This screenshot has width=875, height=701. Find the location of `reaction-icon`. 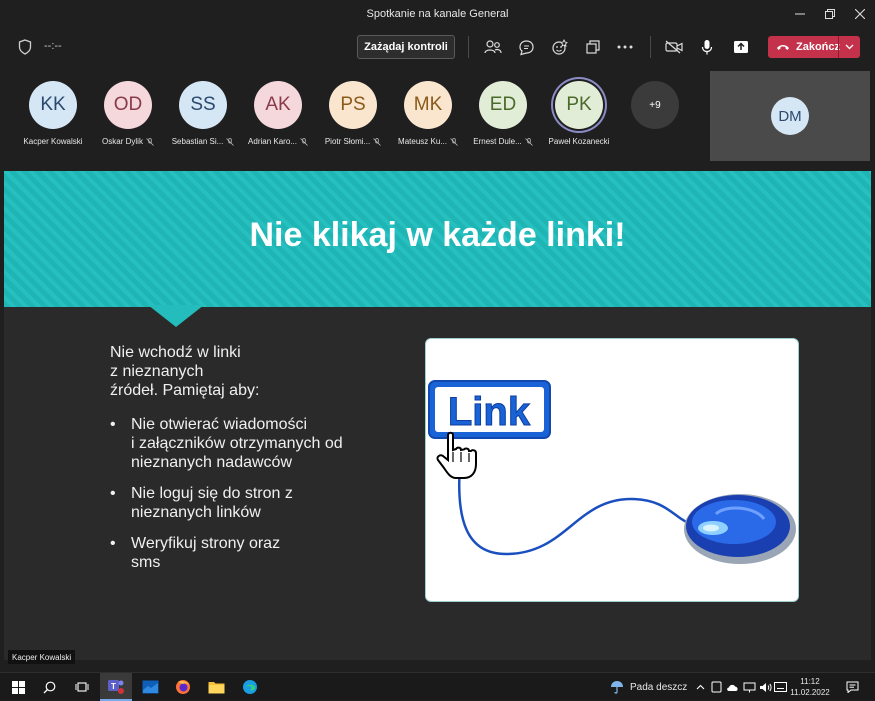

reaction-icon is located at coordinates (560, 46).